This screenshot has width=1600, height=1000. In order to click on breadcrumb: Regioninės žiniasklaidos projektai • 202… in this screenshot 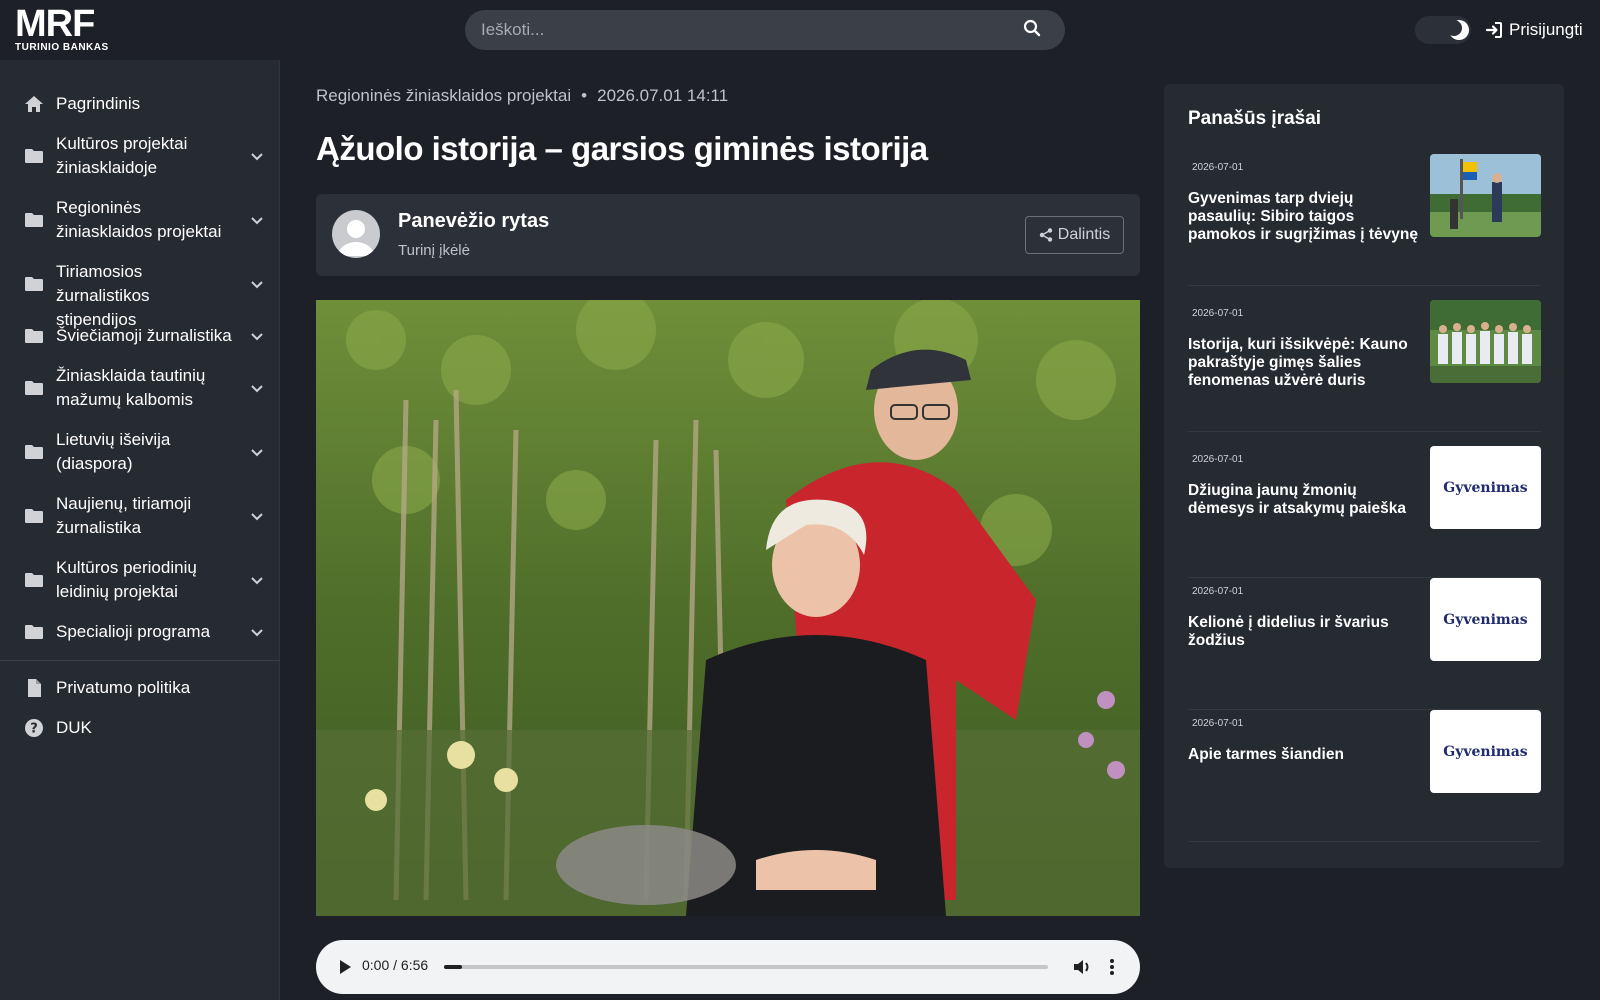, I will do `click(522, 96)`.